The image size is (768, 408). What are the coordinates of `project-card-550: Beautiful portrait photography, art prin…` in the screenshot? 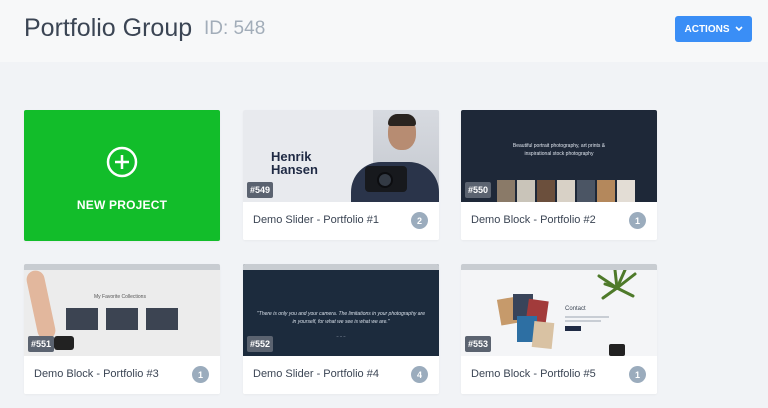 It's located at (559, 175).